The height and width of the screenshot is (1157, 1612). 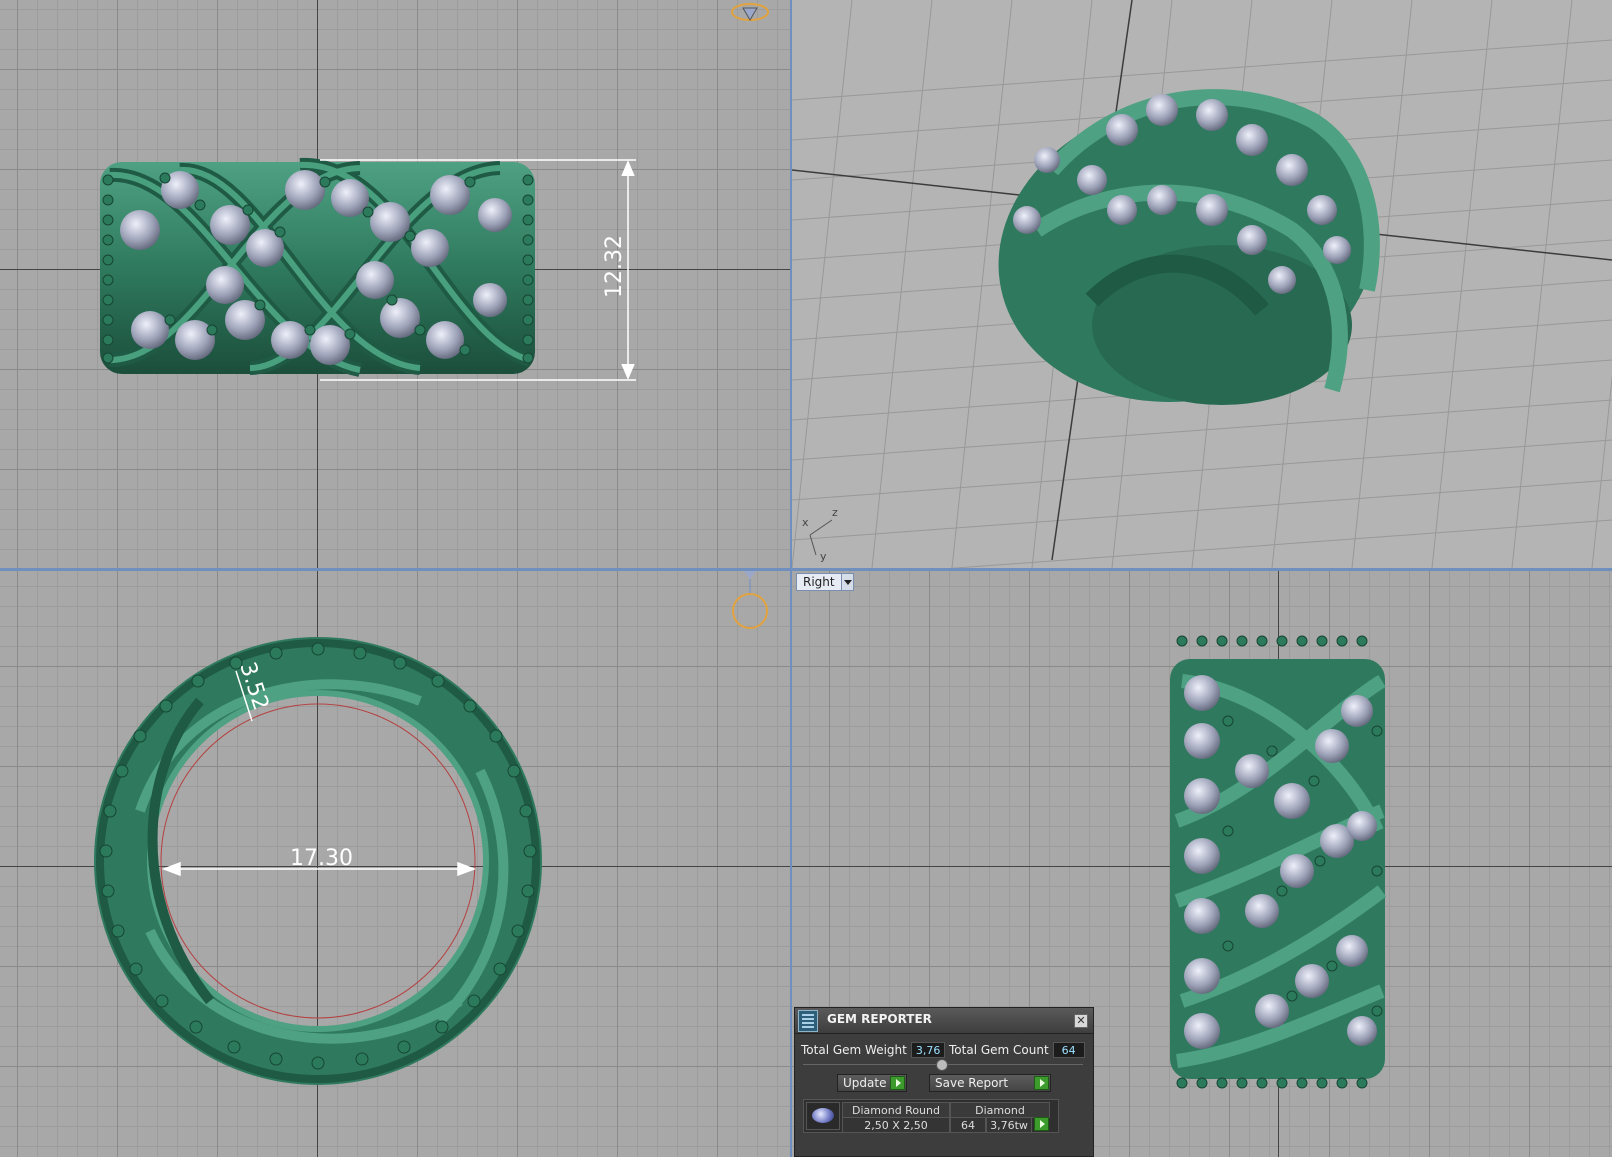 What do you see at coordinates (808, 1021) in the screenshot?
I see `gem-reporter-icon` at bounding box center [808, 1021].